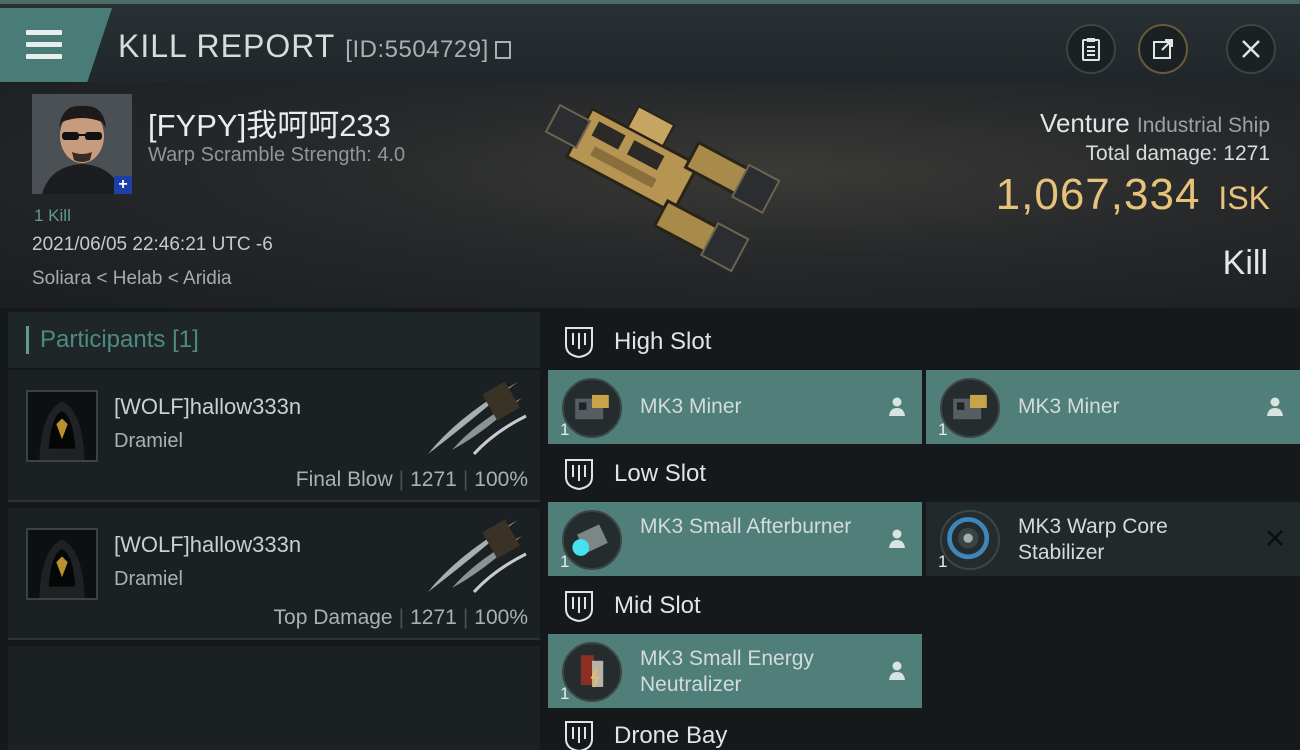  I want to click on x-icon, so click(1275, 538).